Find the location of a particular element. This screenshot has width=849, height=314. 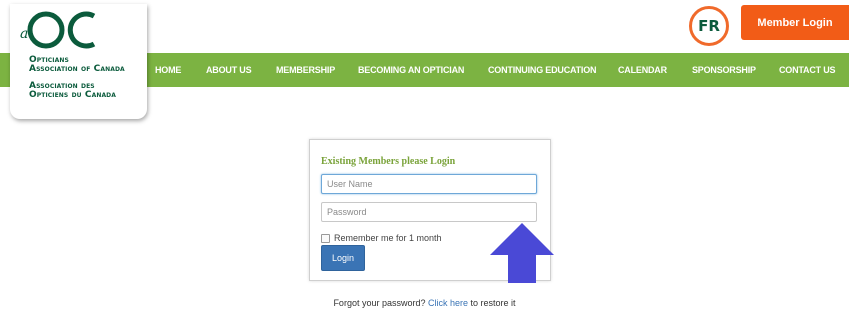

nav-item-home: HOME is located at coordinates (168, 70).